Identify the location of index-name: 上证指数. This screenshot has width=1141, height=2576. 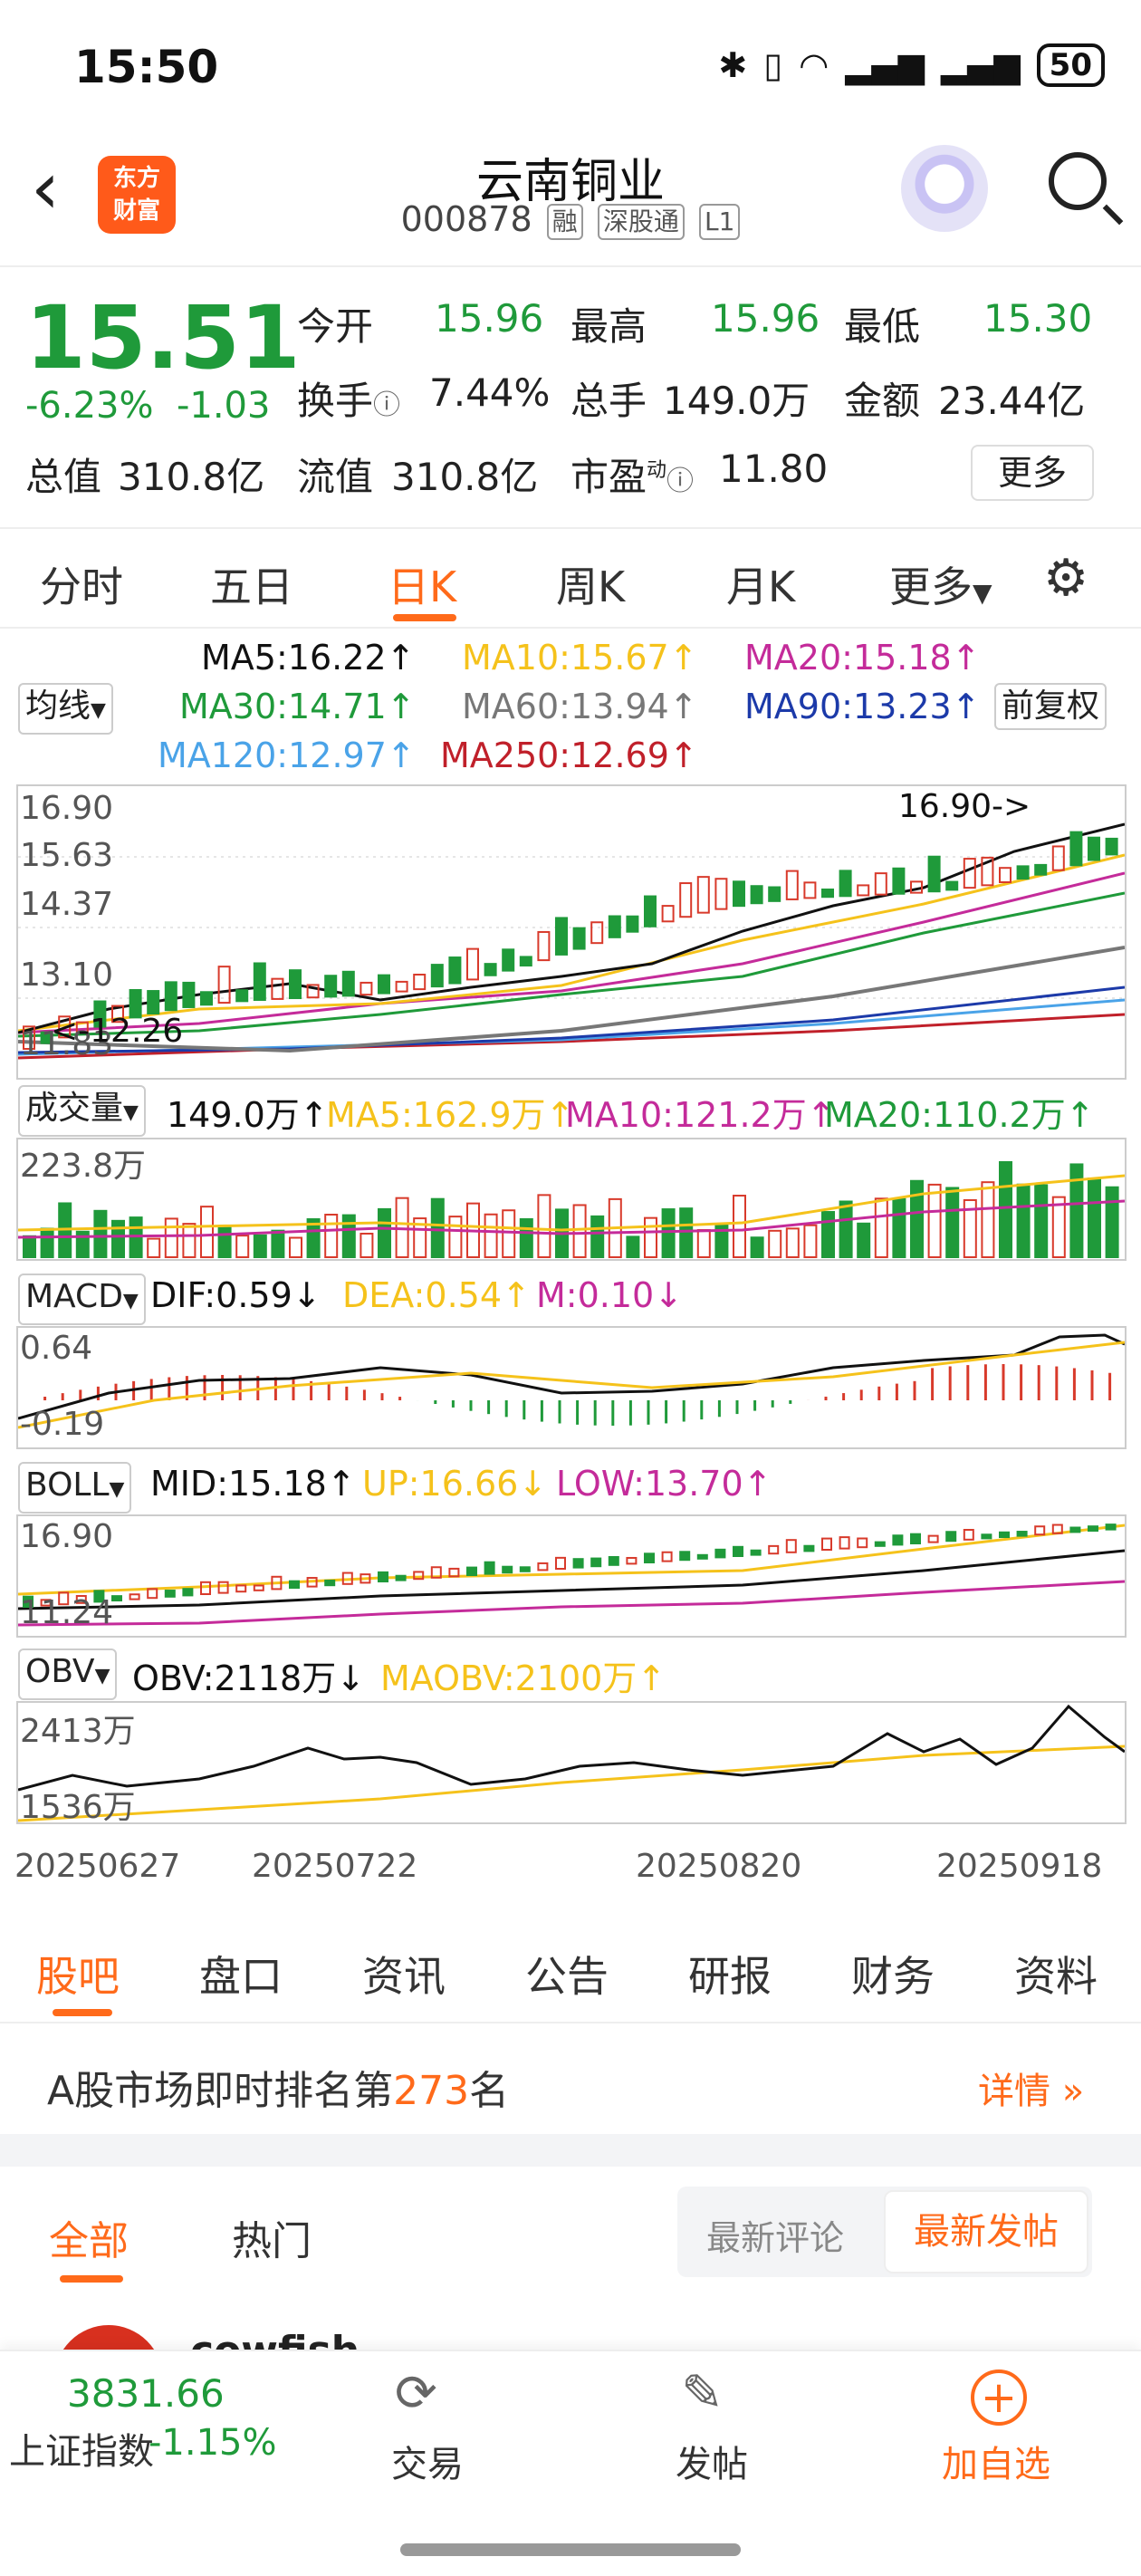
(81, 2448).